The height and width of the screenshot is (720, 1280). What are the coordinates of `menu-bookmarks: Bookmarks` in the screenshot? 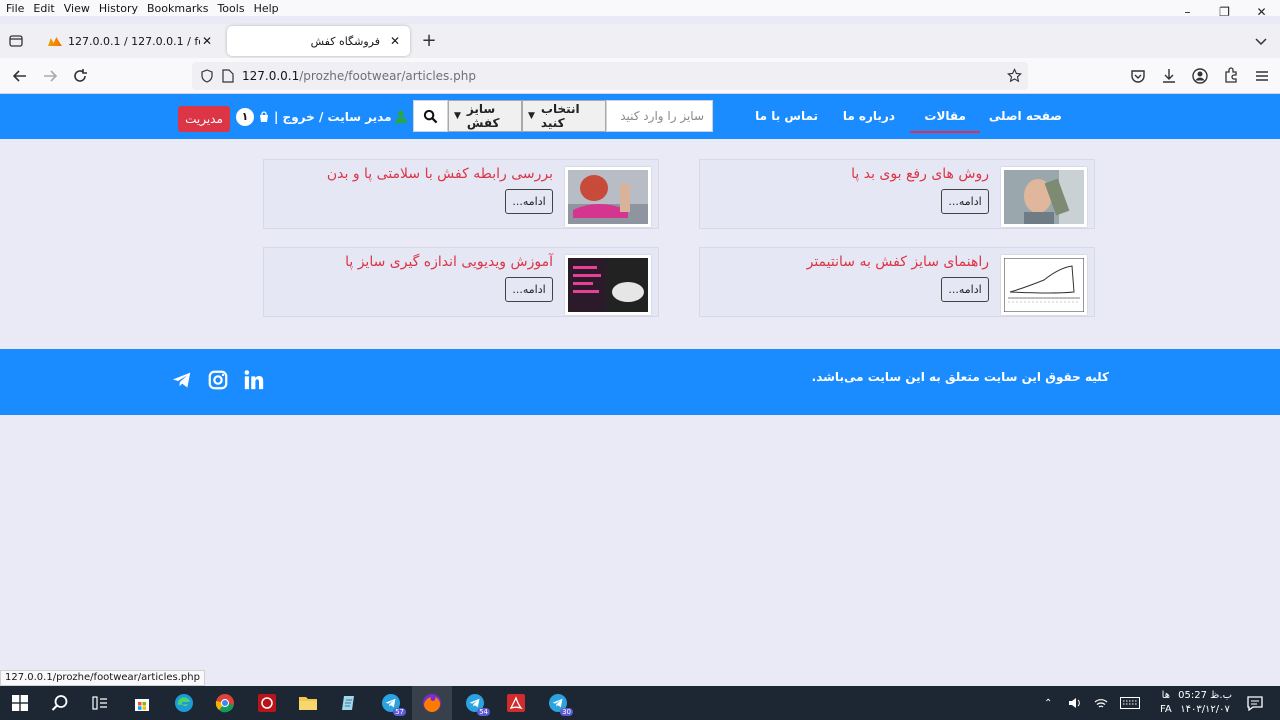 It's located at (177, 8).